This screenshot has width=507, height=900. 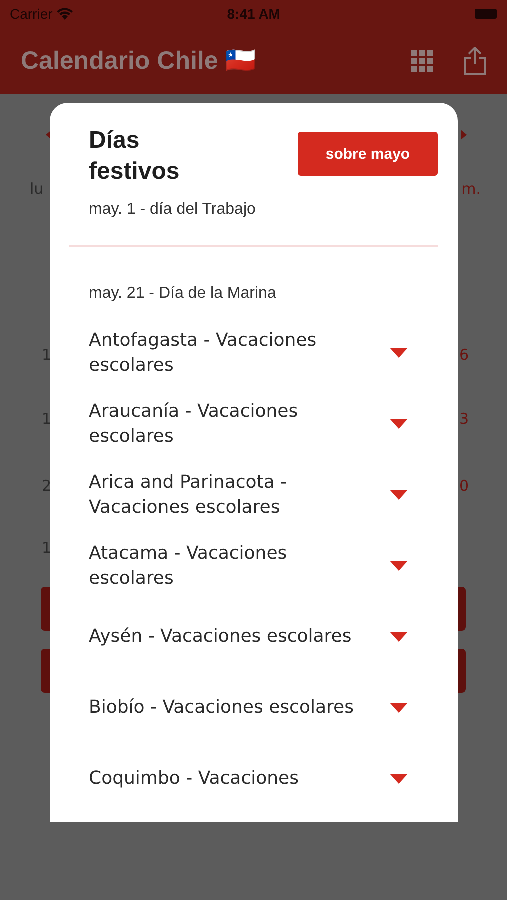 What do you see at coordinates (173, 210) in the screenshot?
I see `holiday-entry: may. 1 - día del Trabajo` at bounding box center [173, 210].